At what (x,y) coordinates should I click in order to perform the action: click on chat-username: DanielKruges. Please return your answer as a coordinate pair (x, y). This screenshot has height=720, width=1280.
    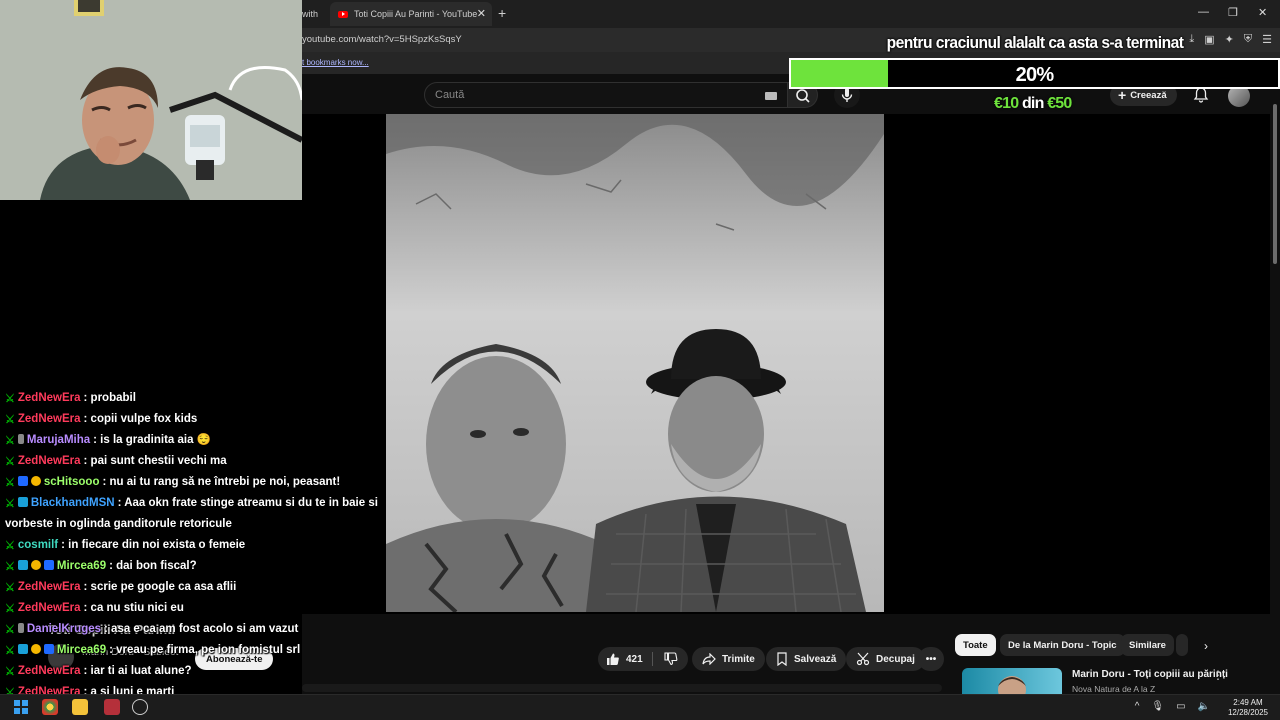
    Looking at the image, I should click on (64, 629).